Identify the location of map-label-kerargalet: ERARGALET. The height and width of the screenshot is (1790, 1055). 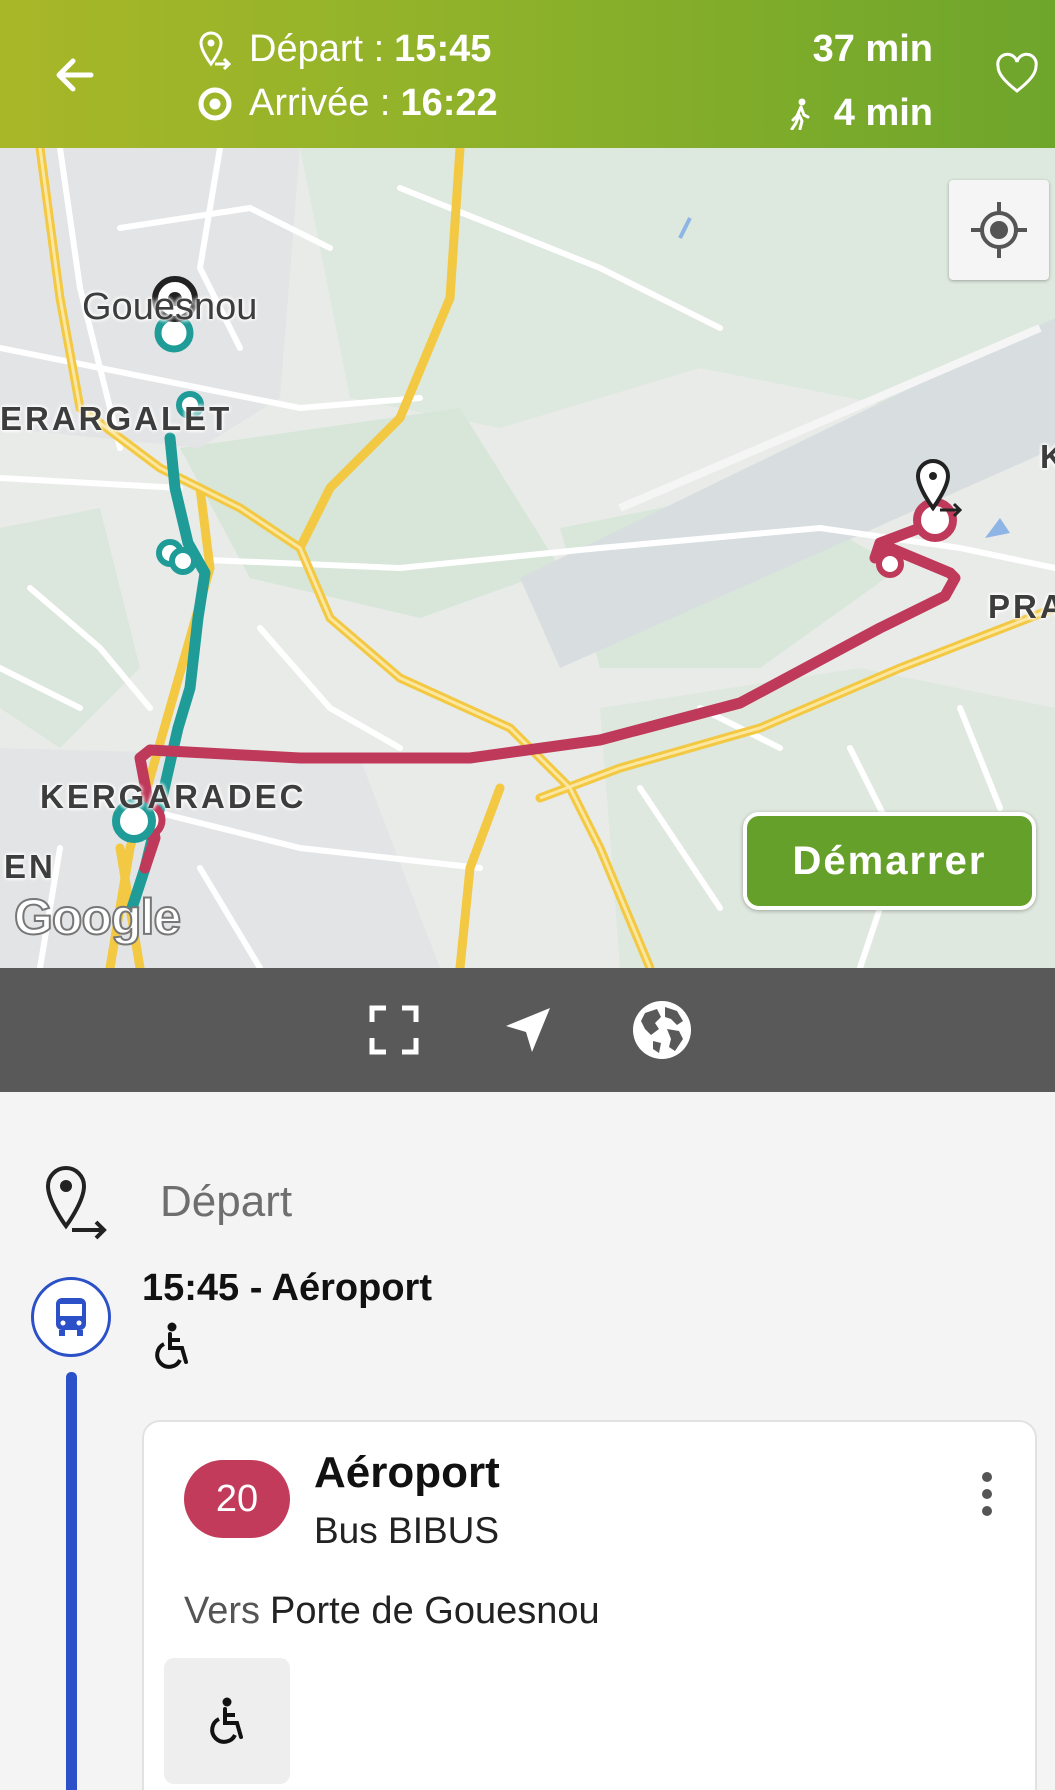
(116, 418).